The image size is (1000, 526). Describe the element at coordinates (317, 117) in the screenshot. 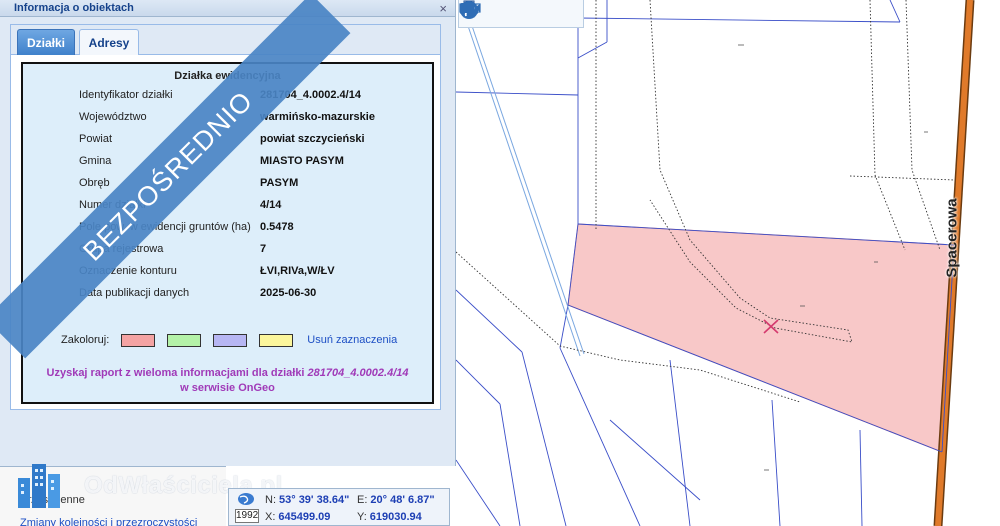

I see `attr-value: warmińsko-mazurskie` at that location.